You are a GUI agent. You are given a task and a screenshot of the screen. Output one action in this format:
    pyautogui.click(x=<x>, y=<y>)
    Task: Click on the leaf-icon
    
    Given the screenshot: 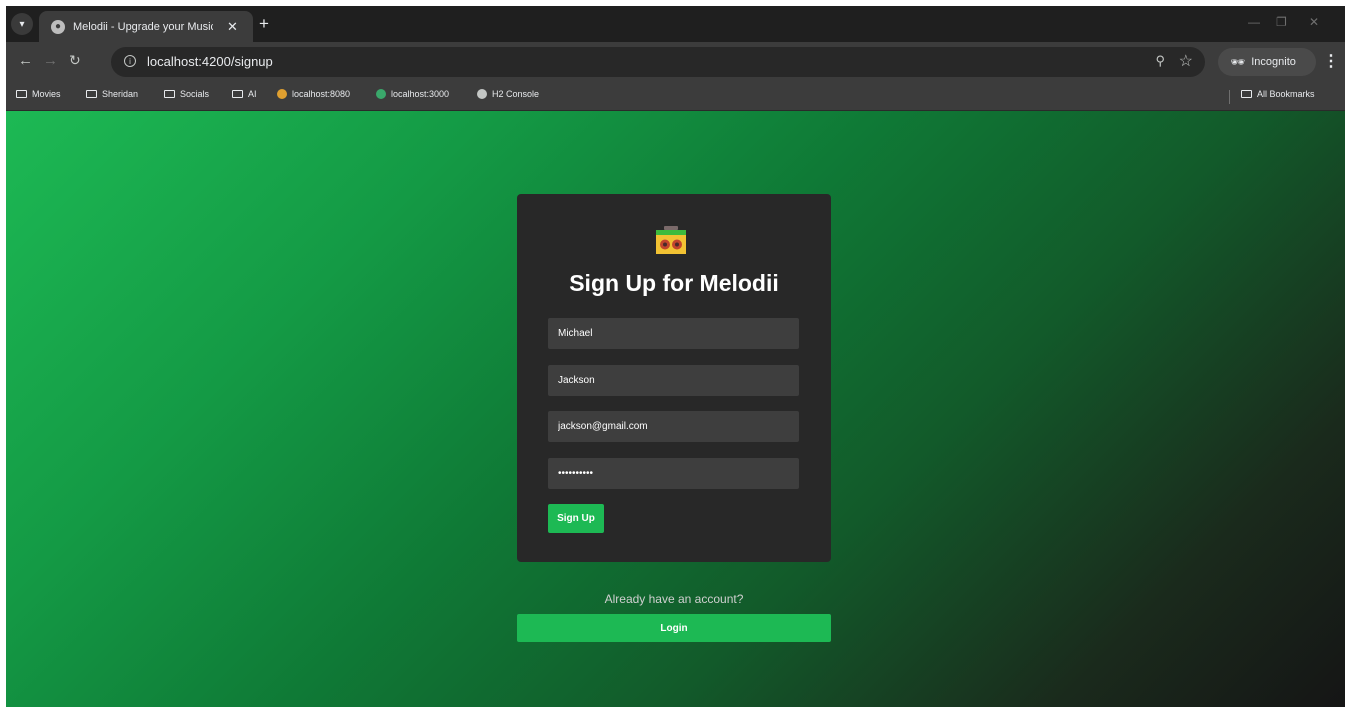 What is the action you would take?
    pyautogui.click(x=381, y=94)
    